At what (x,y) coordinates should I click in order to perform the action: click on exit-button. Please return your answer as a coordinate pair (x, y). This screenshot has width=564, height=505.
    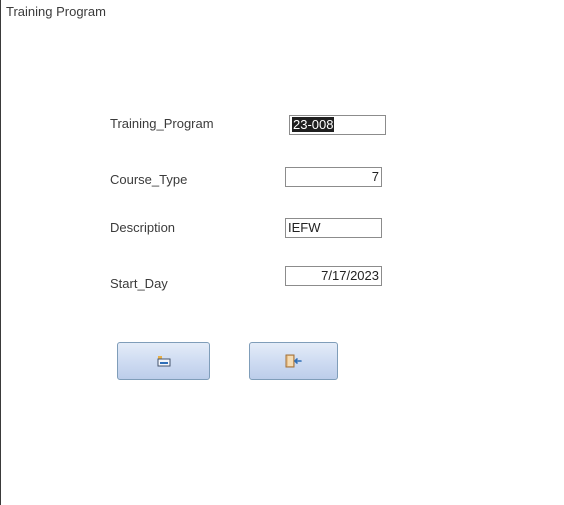
    Looking at the image, I should click on (293, 361).